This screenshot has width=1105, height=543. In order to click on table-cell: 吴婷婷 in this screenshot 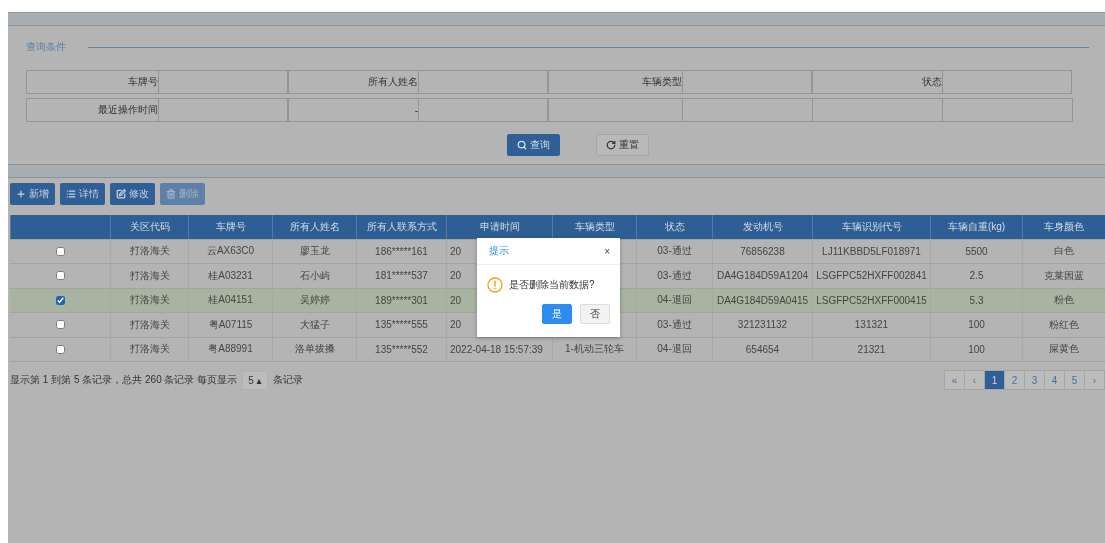, I will do `click(314, 300)`.